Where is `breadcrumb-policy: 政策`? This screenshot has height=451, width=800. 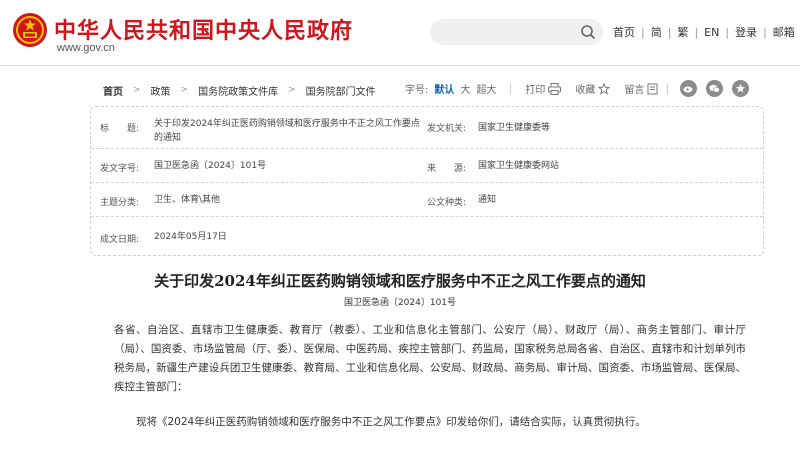
breadcrumb-policy: 政策 is located at coordinates (161, 90).